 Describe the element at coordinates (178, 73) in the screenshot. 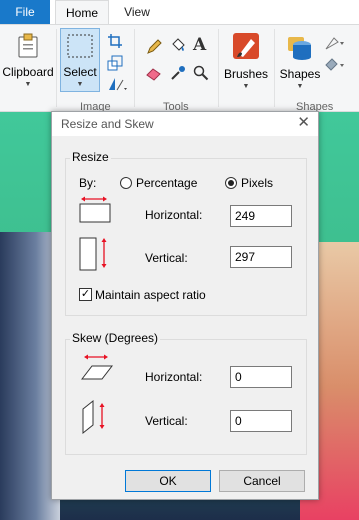

I see `color-picker-icon` at that location.